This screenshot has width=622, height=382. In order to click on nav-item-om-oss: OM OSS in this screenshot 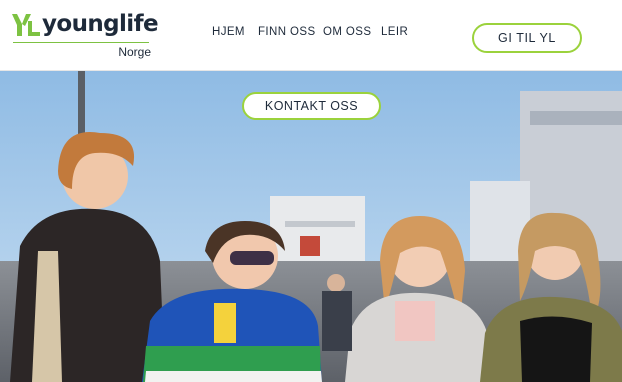, I will do `click(347, 32)`.